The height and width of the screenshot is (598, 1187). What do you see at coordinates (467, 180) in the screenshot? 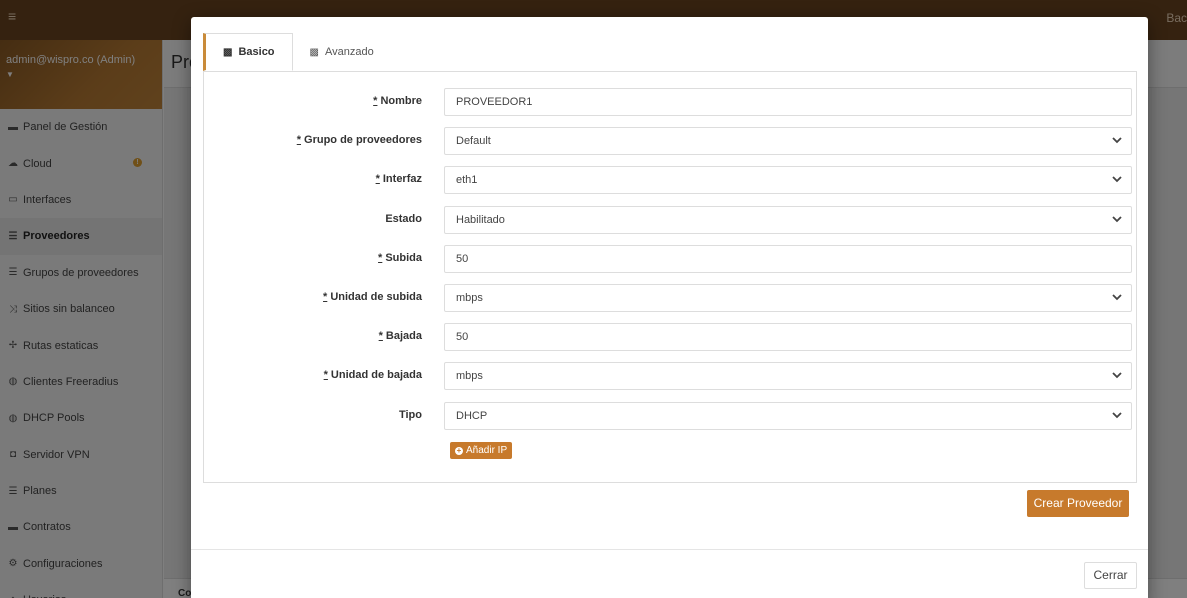
I see `field-value: eth1` at bounding box center [467, 180].